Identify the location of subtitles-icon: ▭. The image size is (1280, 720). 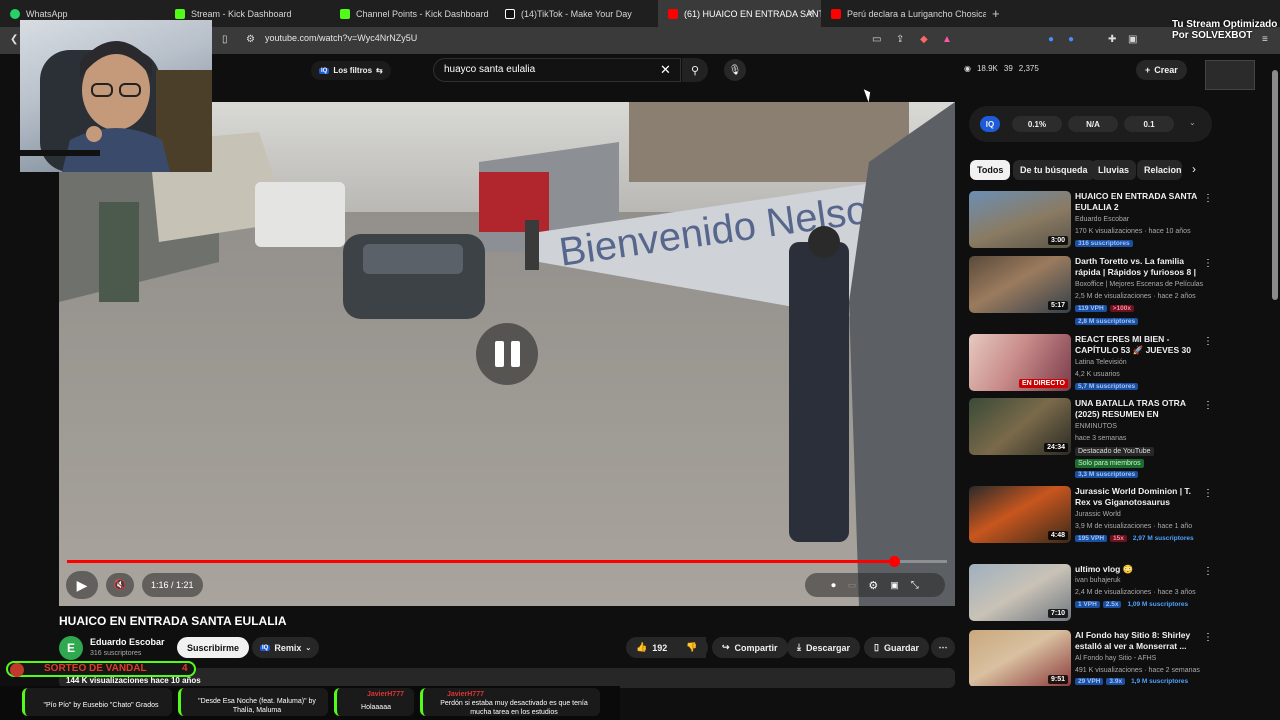
(852, 585).